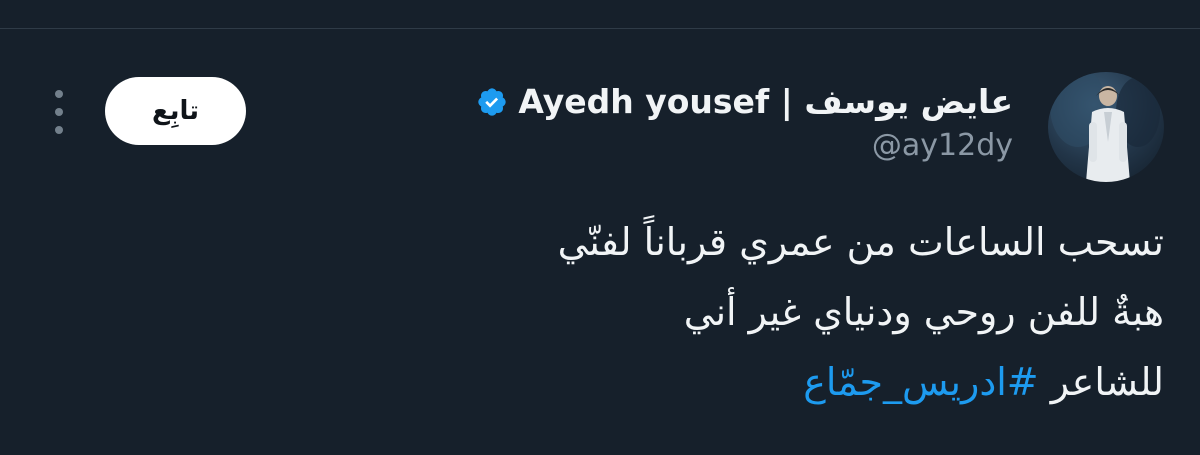 The width and height of the screenshot is (1200, 455). What do you see at coordinates (923, 312) in the screenshot?
I see `tweet-line-2: هبةٌ للفن روحي ودنياي غير أني` at bounding box center [923, 312].